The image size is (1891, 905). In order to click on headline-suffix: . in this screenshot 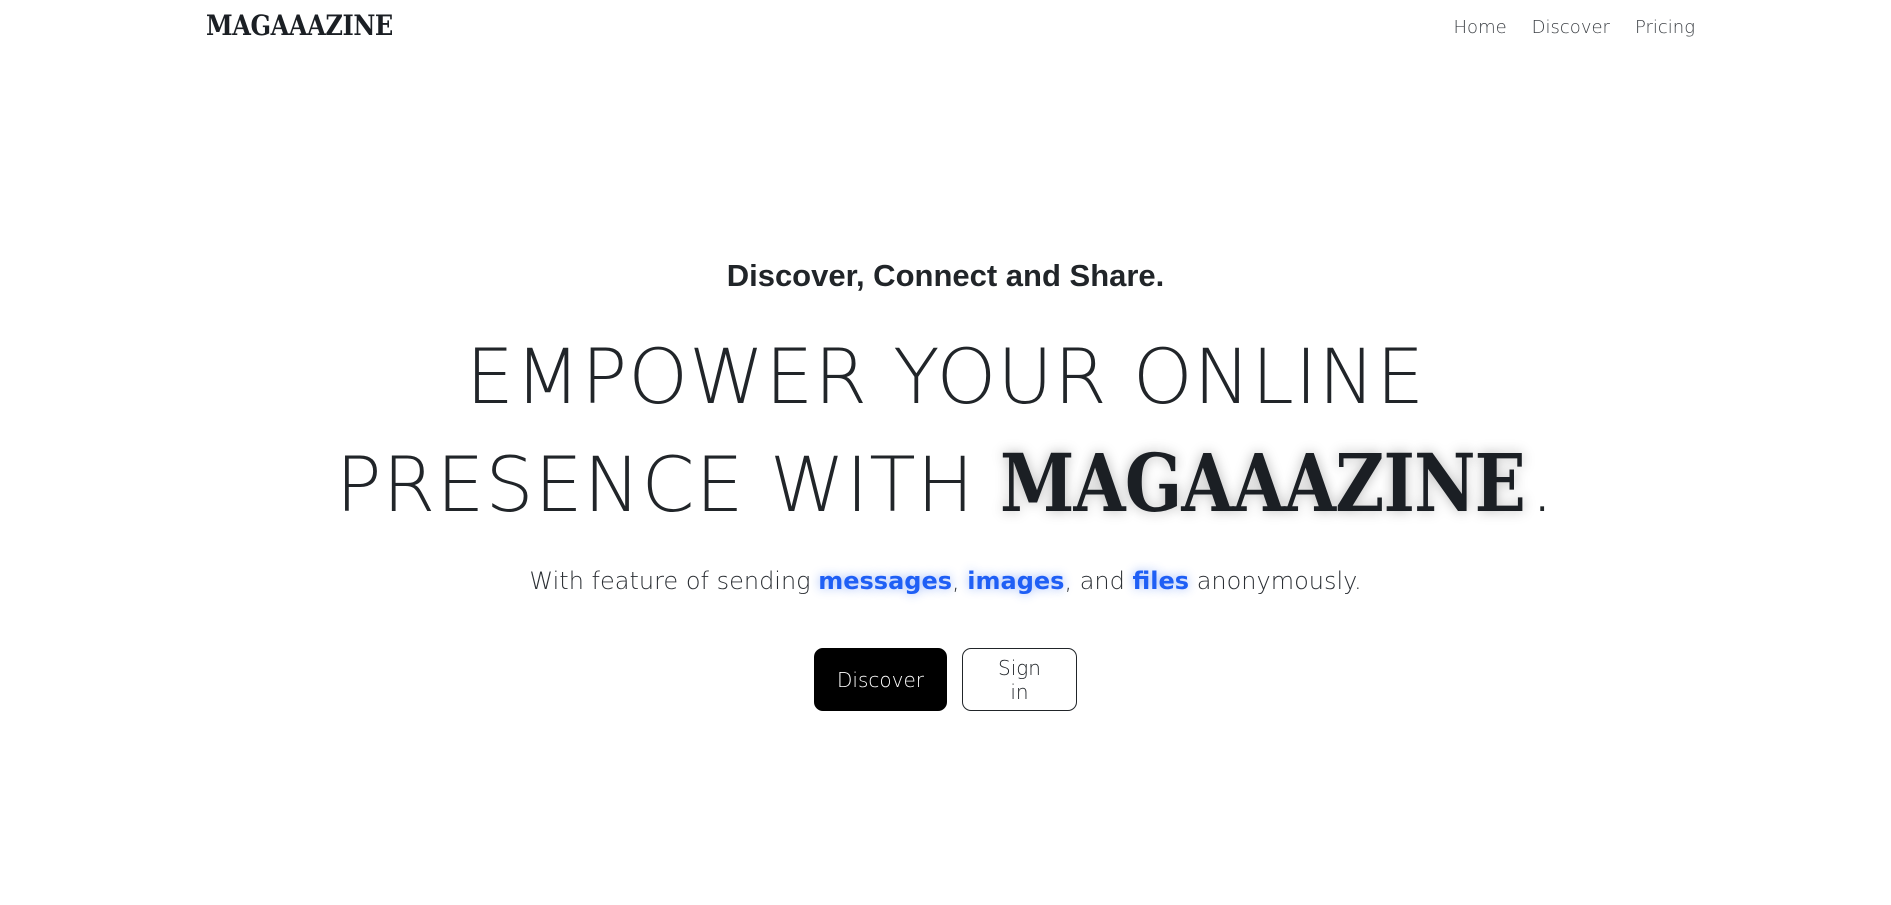, I will do `click(1543, 484)`.